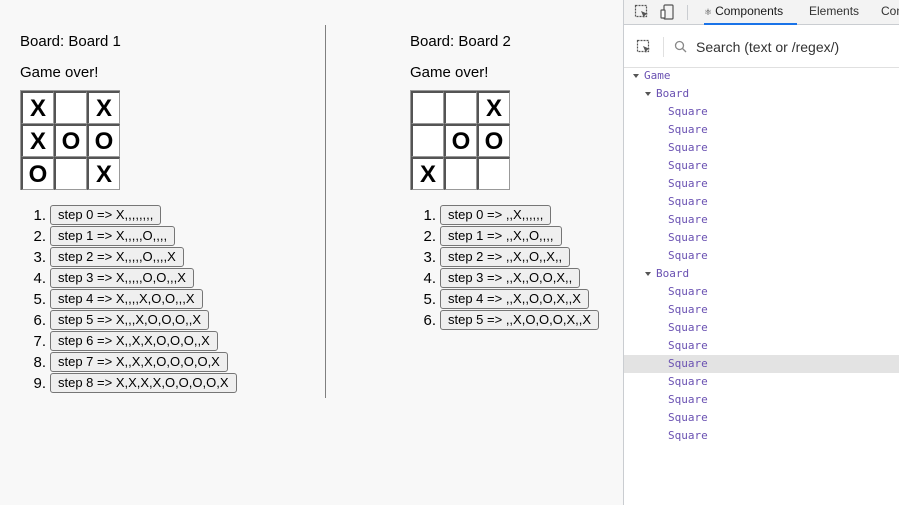 This screenshot has height=505, width=899. What do you see at coordinates (673, 273) in the screenshot?
I see `component-name: Board` at bounding box center [673, 273].